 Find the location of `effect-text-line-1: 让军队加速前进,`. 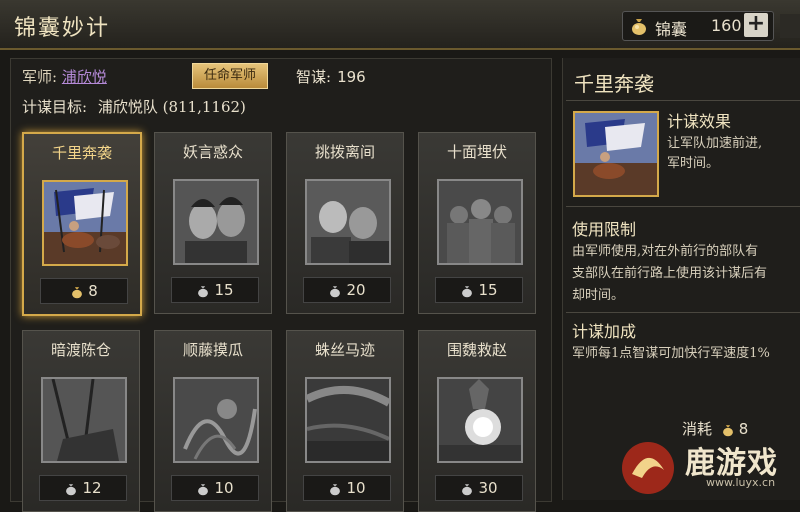

effect-text-line-1: 让军队加速前进, is located at coordinates (715, 143).